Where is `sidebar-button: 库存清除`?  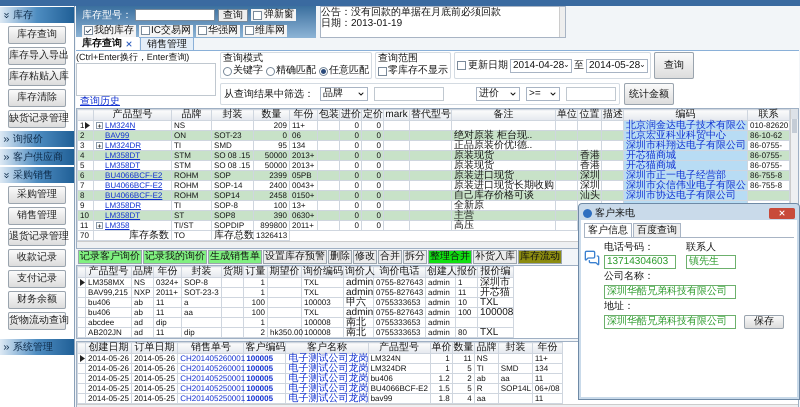 sidebar-button: 库存清除 is located at coordinates (37, 98).